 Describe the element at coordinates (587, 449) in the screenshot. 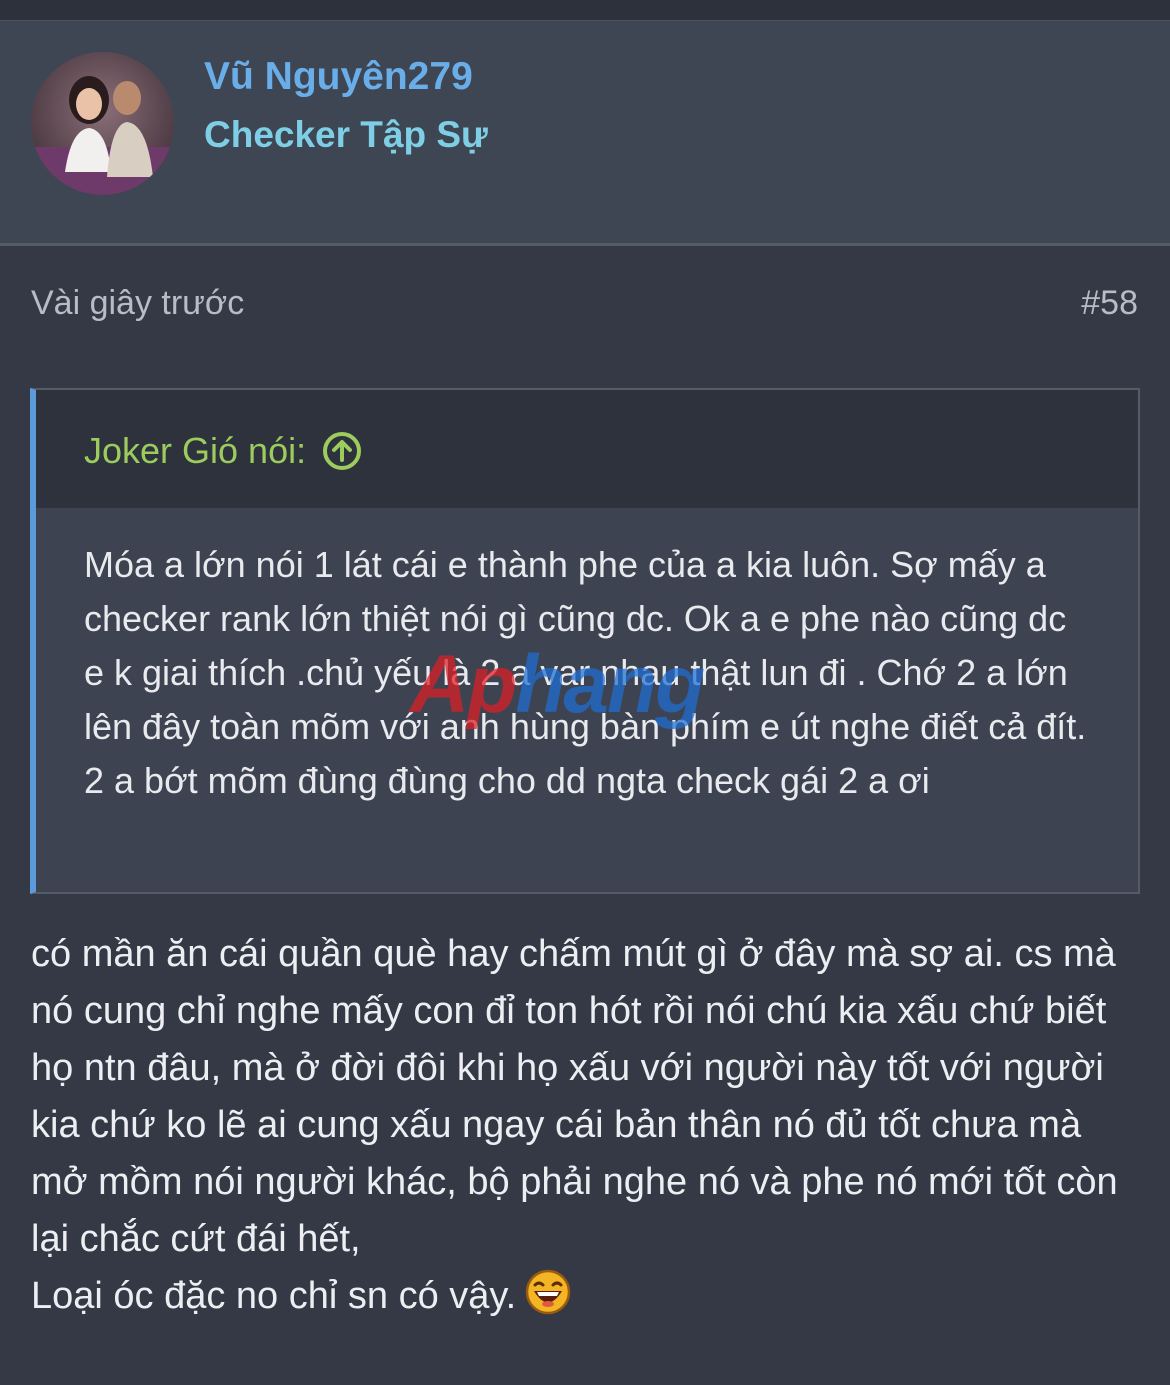

I see `quote-header: Joker Gió nói:` at that location.